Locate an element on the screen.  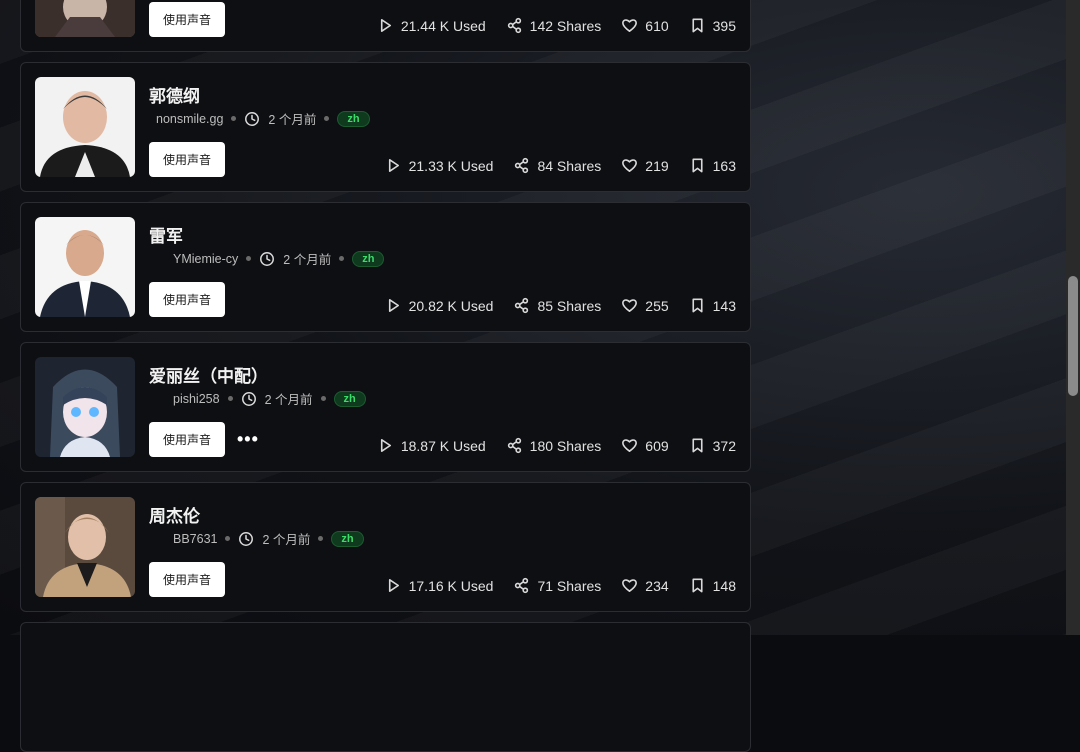
save-stat: 163 is located at coordinates (712, 165).